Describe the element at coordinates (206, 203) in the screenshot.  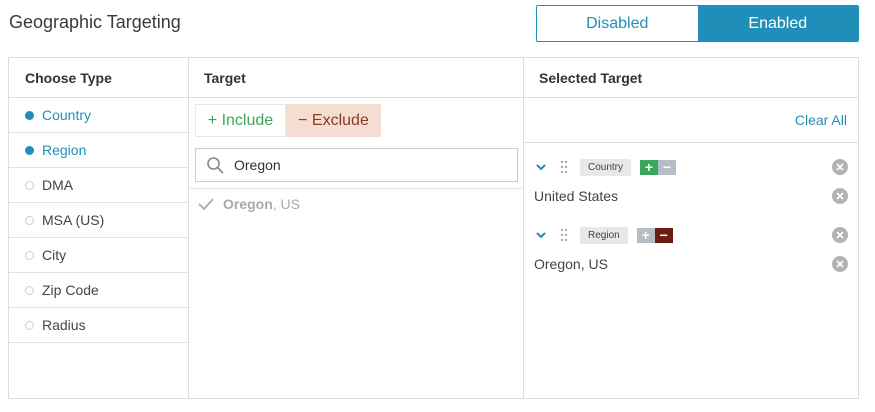
I see `check-icon` at that location.